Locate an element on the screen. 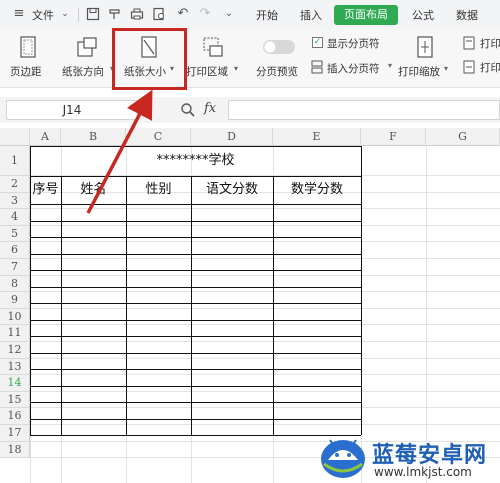 The width and height of the screenshot is (500, 483). row-header: 1 is located at coordinates (15, 161).